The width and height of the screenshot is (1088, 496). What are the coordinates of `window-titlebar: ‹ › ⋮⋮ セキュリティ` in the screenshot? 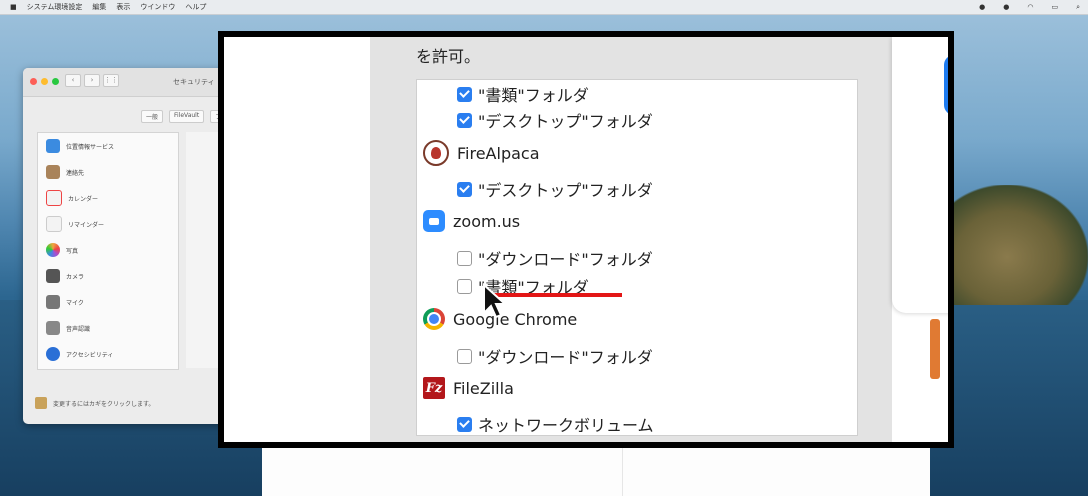 It's located at (134, 82).